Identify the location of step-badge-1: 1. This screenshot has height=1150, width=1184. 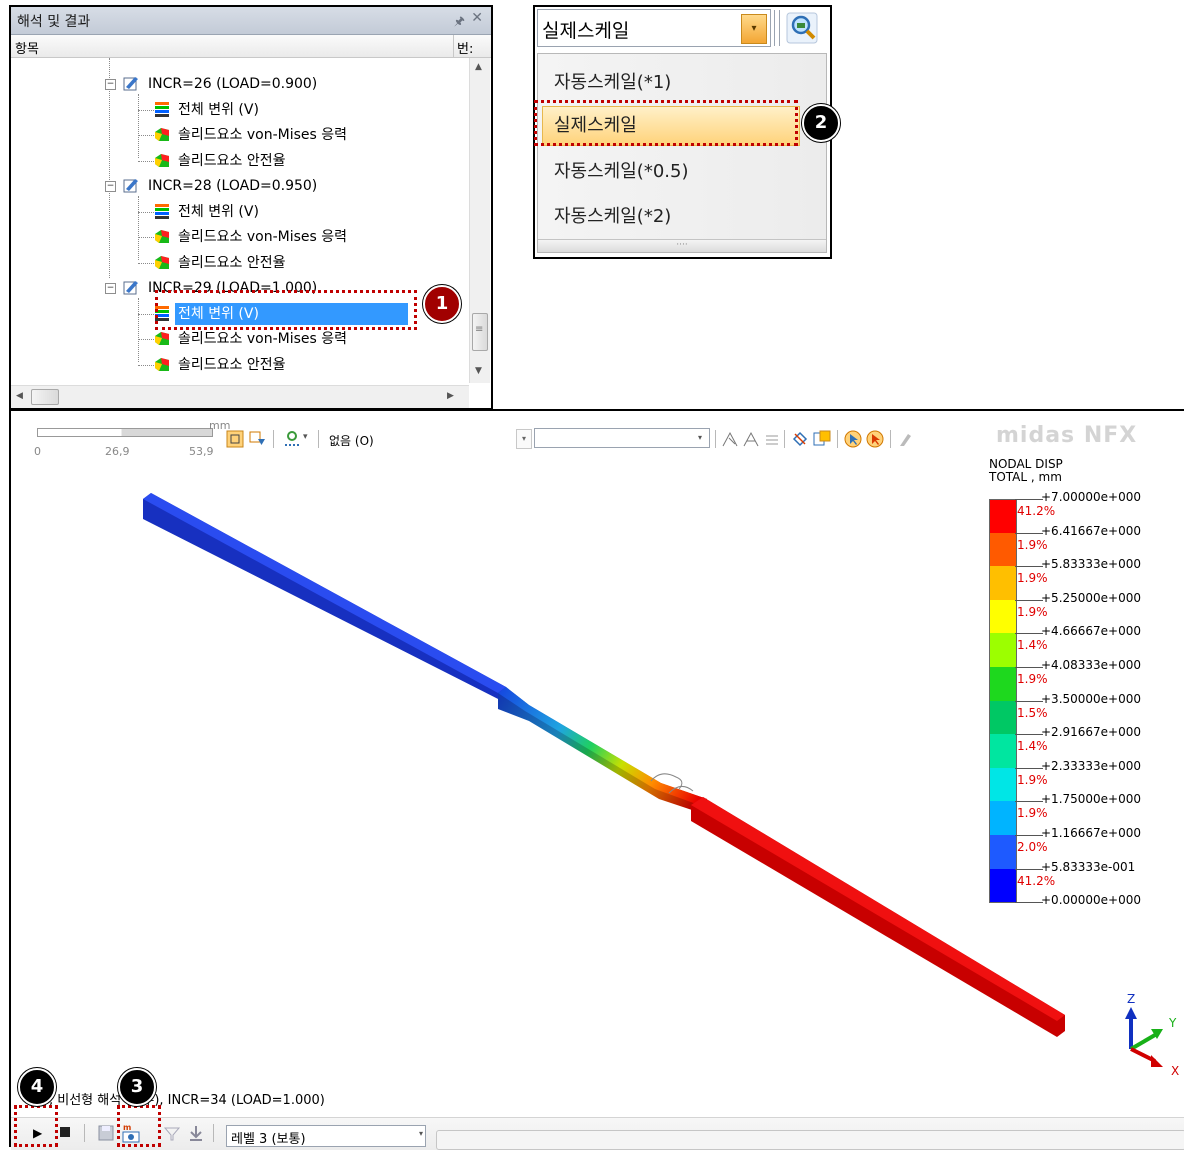
(442, 304).